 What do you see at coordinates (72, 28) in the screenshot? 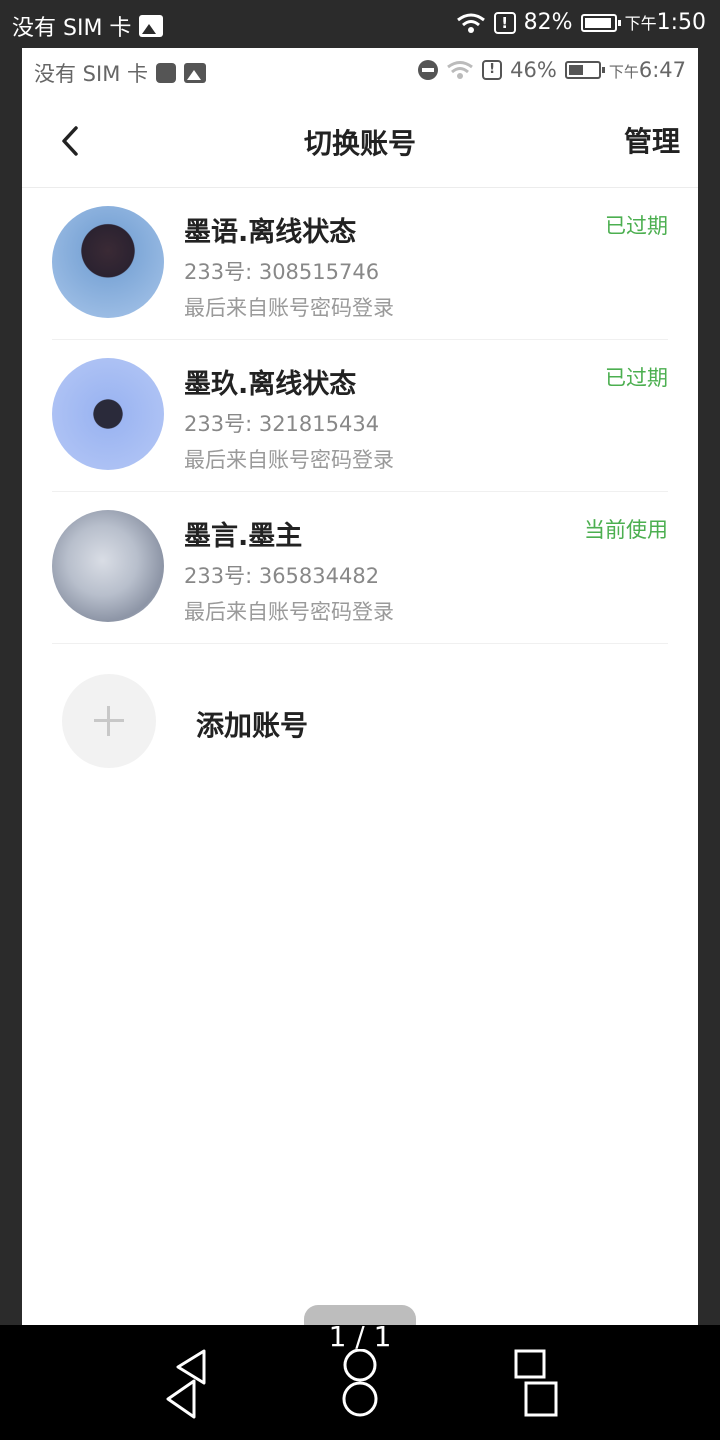
I see `carrier-text: 没有 SIM 卡` at bounding box center [72, 28].